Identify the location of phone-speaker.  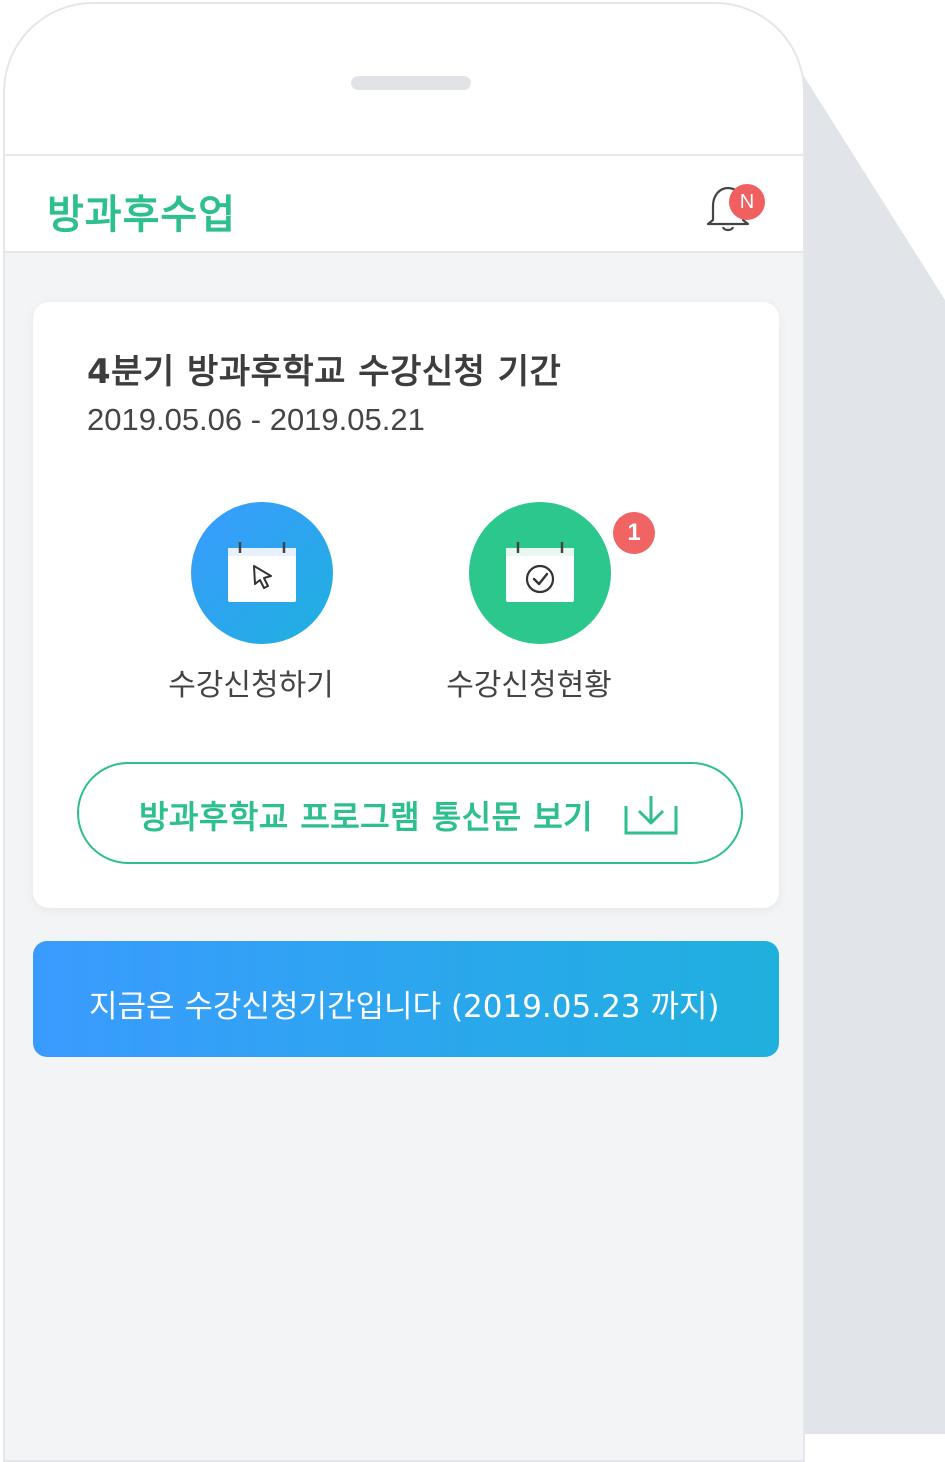
(411, 83).